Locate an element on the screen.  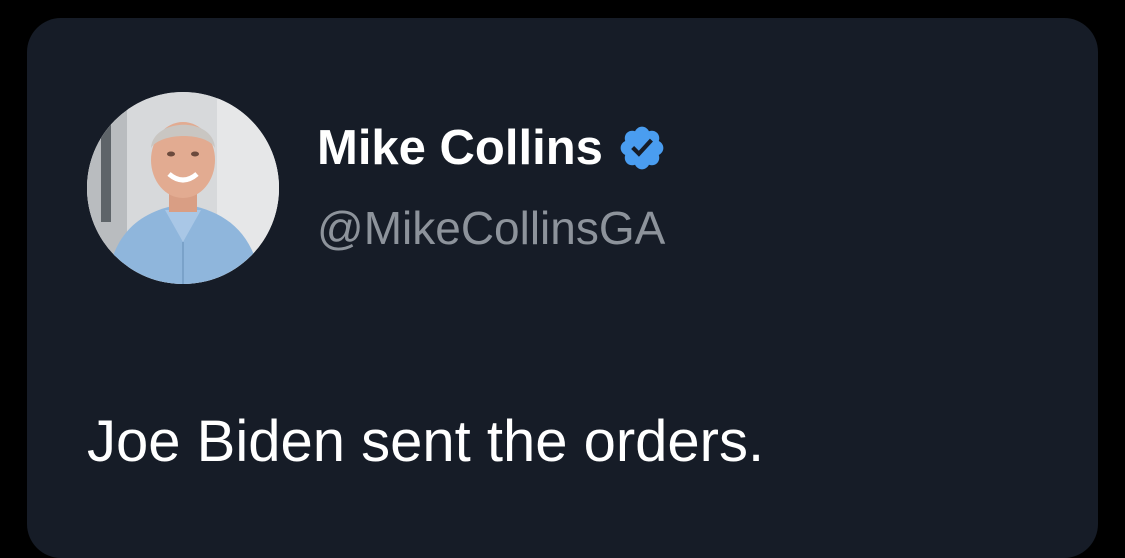
display-name-row: Mike Collins is located at coordinates (492, 148).